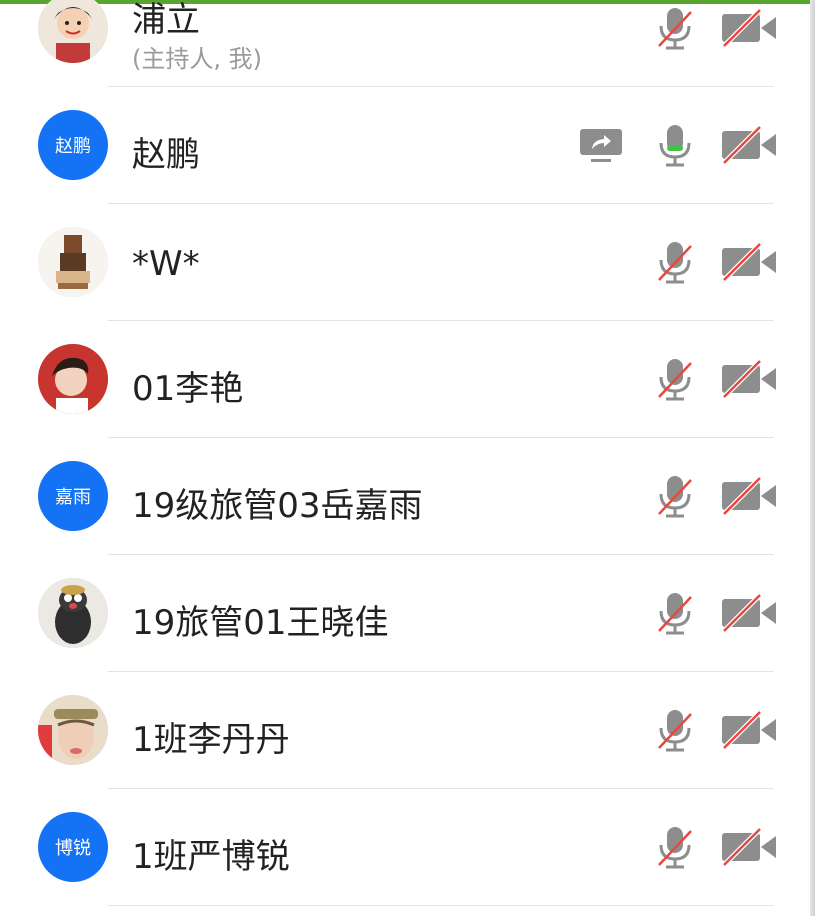  Describe the element at coordinates (405, 730) in the screenshot. I see `participant-row: 1班李丹丹` at that location.